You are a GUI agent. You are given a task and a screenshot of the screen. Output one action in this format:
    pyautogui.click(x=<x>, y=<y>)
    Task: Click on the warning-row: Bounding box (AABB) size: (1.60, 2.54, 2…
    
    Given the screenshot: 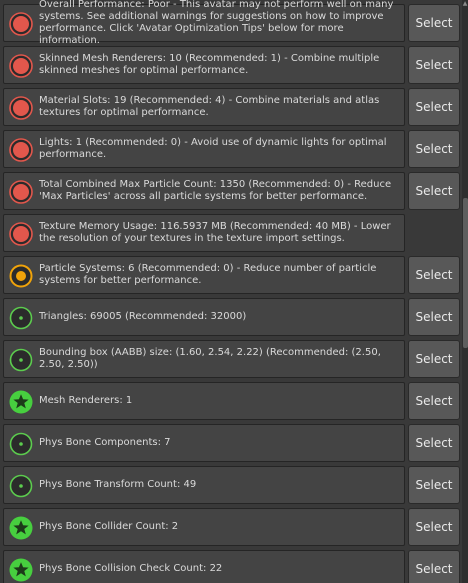 What is the action you would take?
    pyautogui.click(x=204, y=359)
    